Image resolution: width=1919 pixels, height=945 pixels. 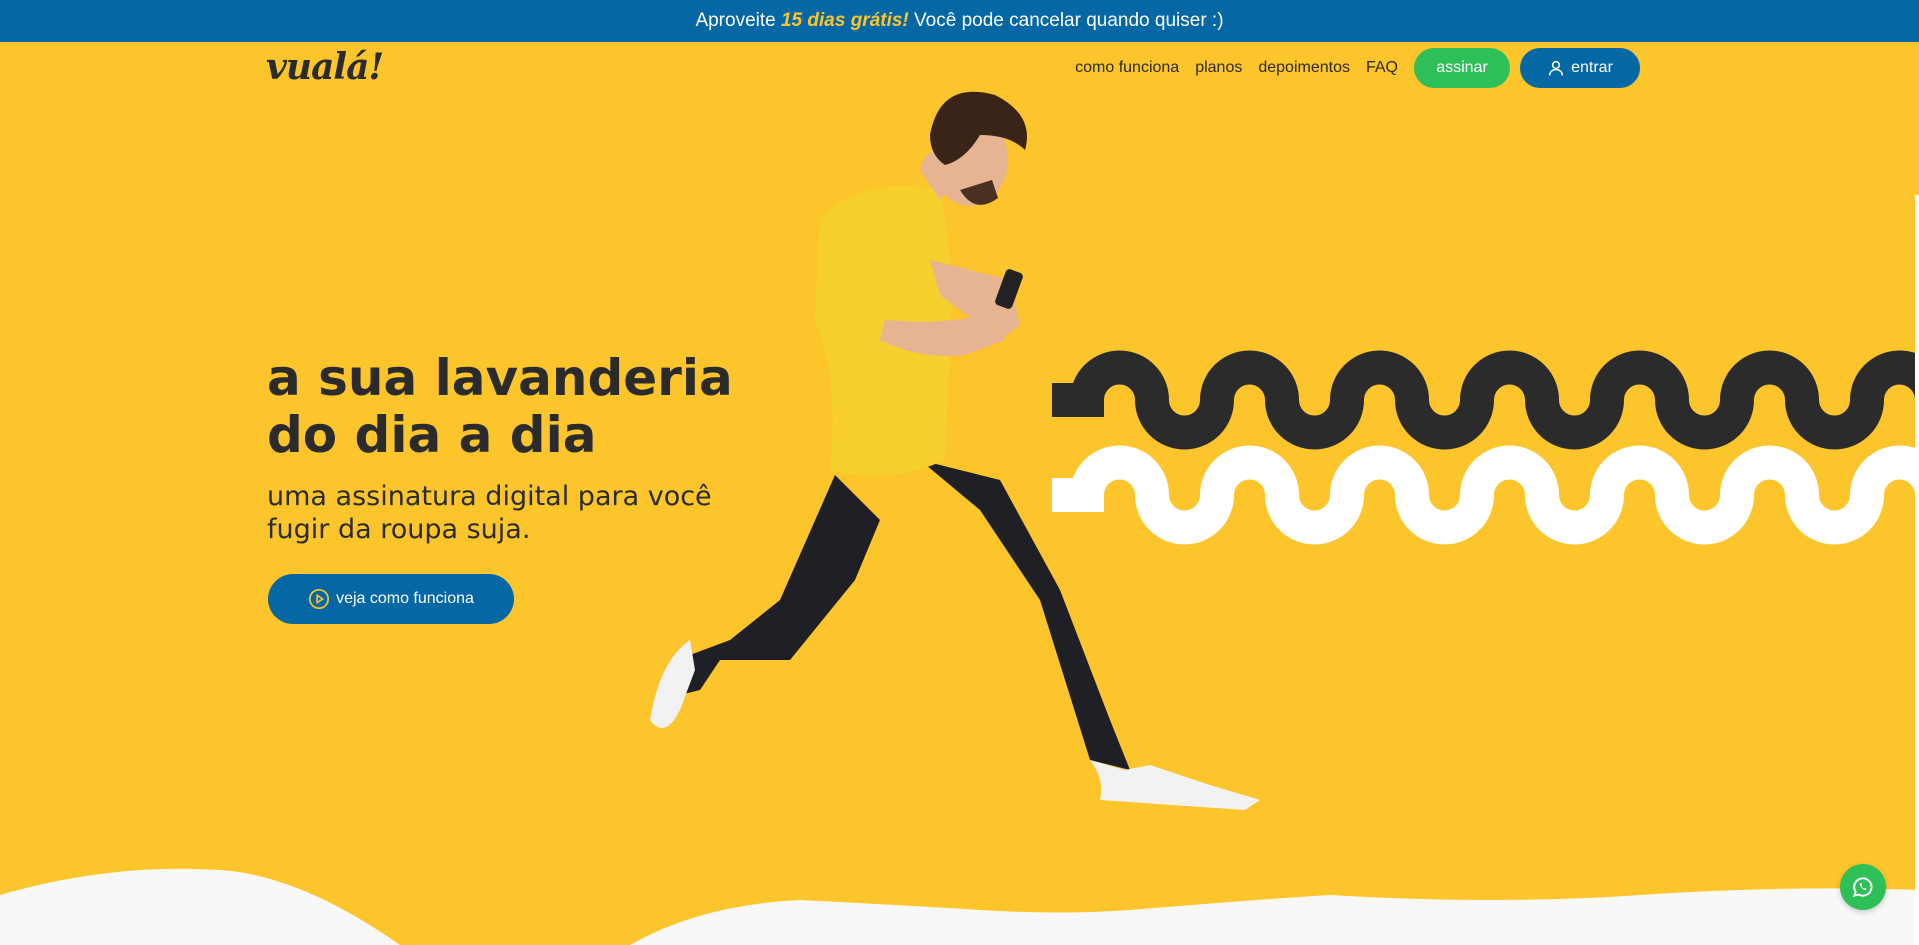 What do you see at coordinates (399, 529) in the screenshot?
I see `hero-subtitle-line-2: fugir da roupa suja.` at bounding box center [399, 529].